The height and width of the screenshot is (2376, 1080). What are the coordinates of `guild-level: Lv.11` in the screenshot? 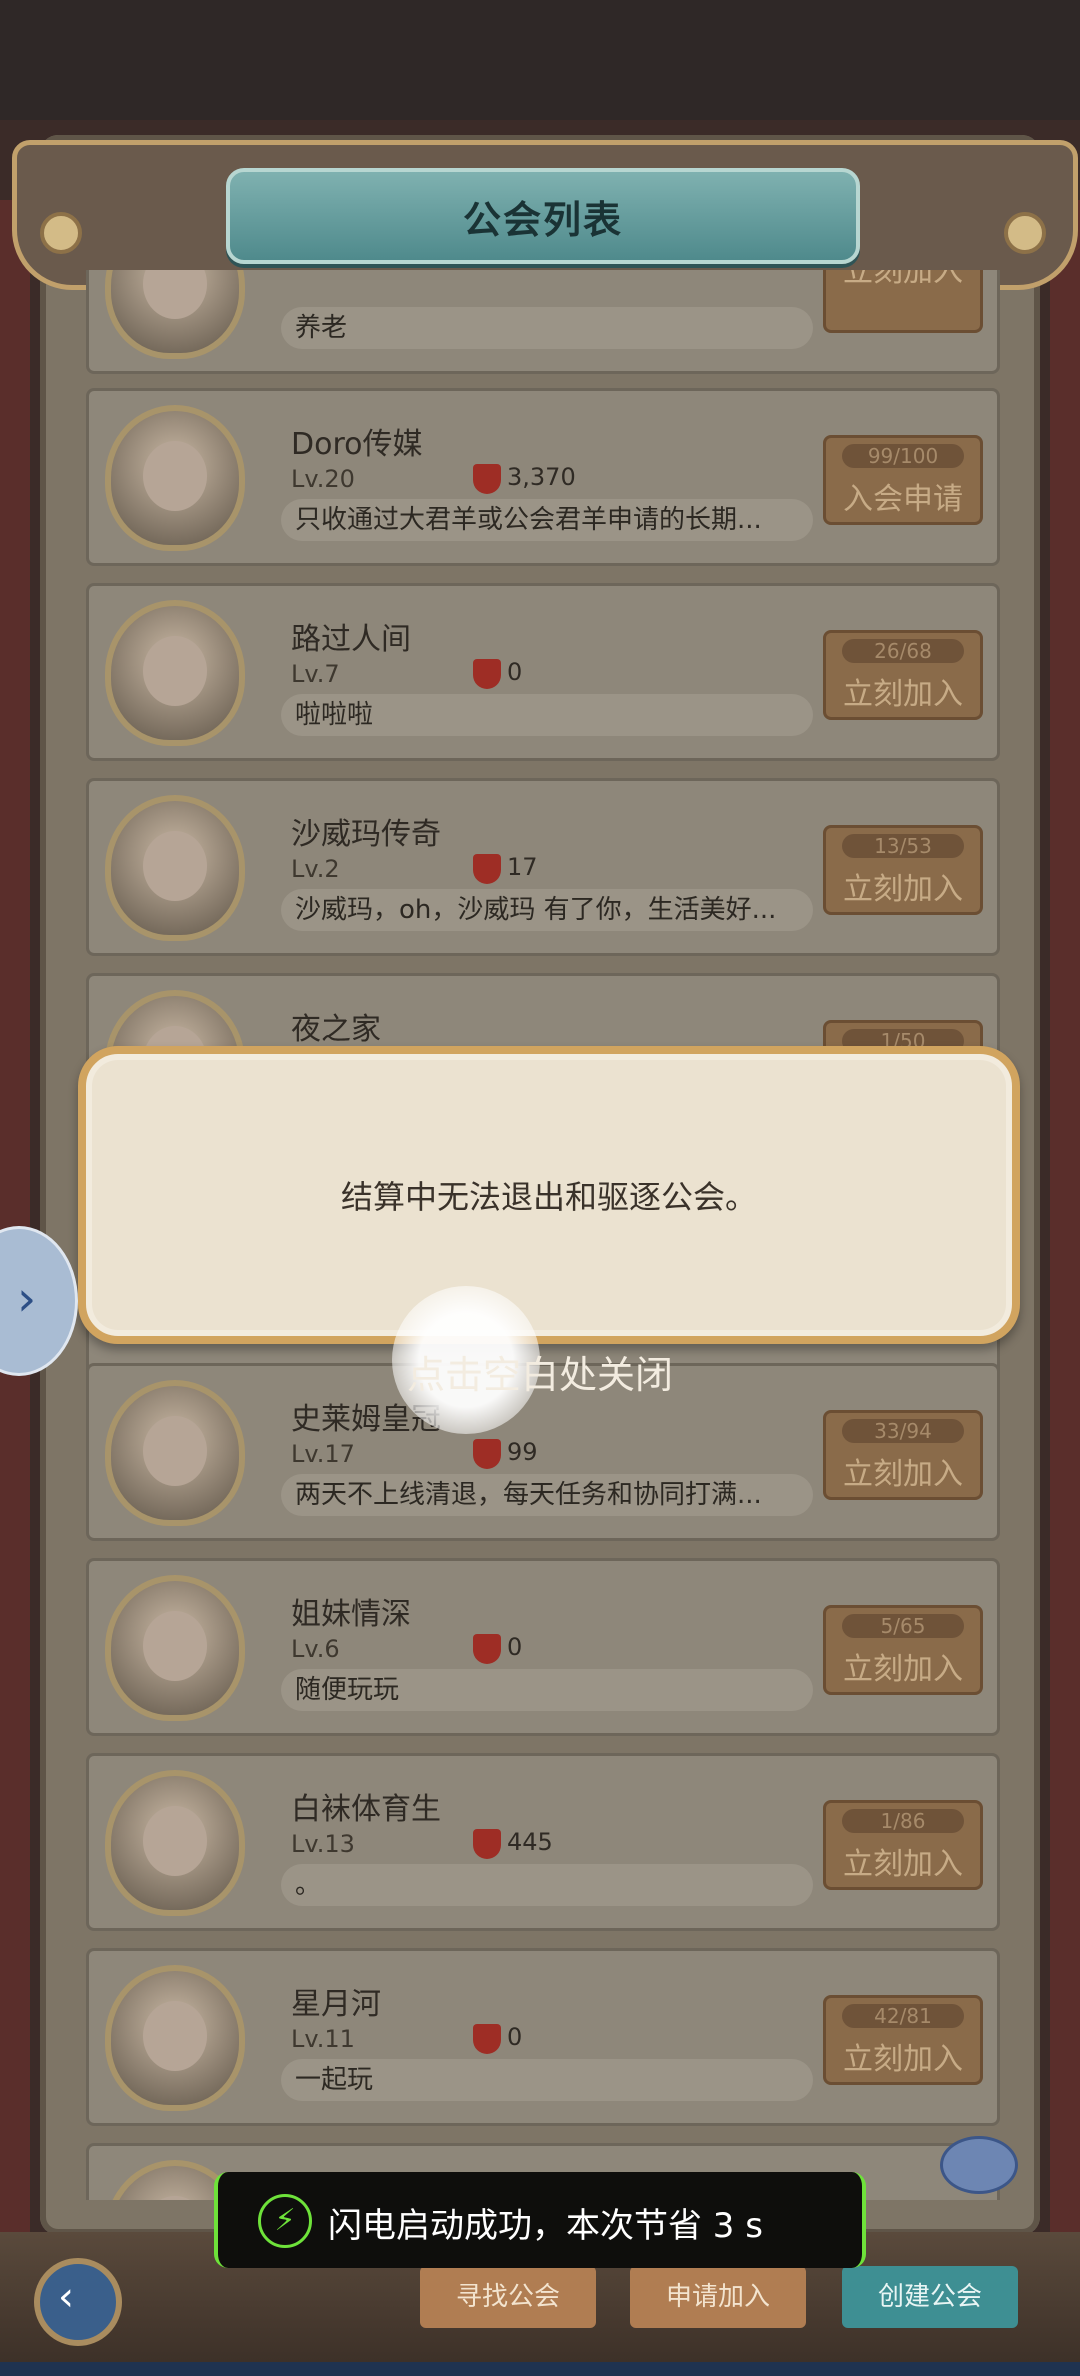 It's located at (323, 2039).